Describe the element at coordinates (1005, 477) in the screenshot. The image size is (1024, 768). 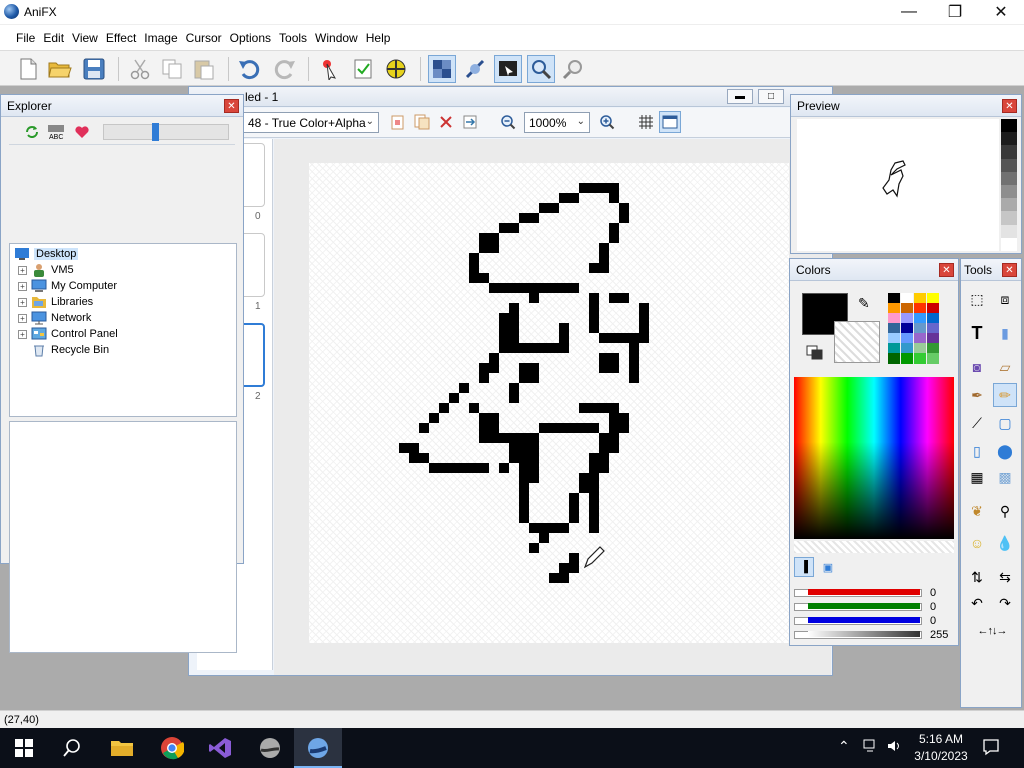
I see `gradient-tool: ▩` at that location.